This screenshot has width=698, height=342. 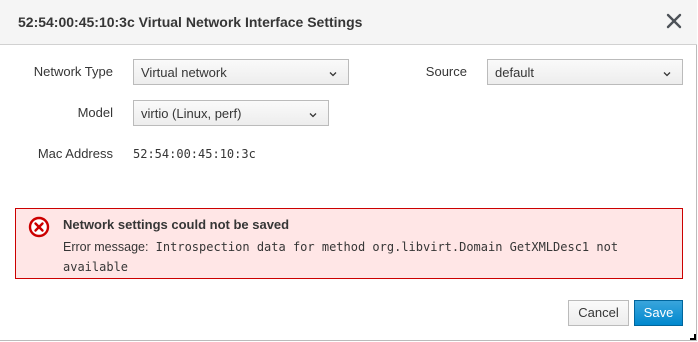 What do you see at coordinates (515, 72) in the screenshot?
I see `source-value: default` at bounding box center [515, 72].